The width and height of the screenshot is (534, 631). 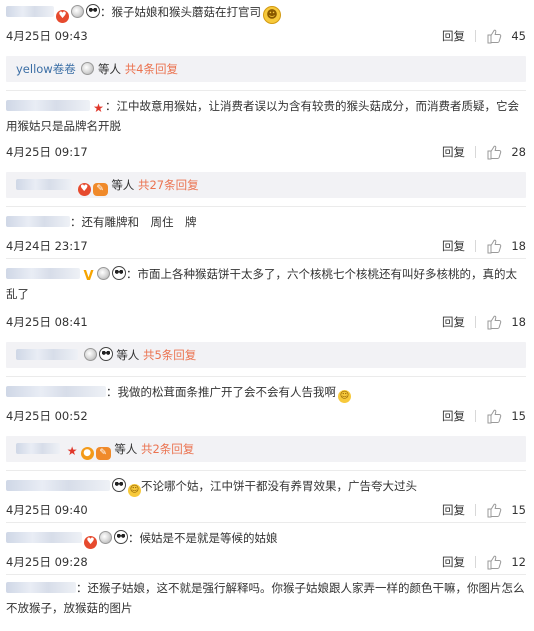 What do you see at coordinates (266, 563) in the screenshot?
I see `comment-meta: 4月25日 09:28 回复 12` at bounding box center [266, 563].